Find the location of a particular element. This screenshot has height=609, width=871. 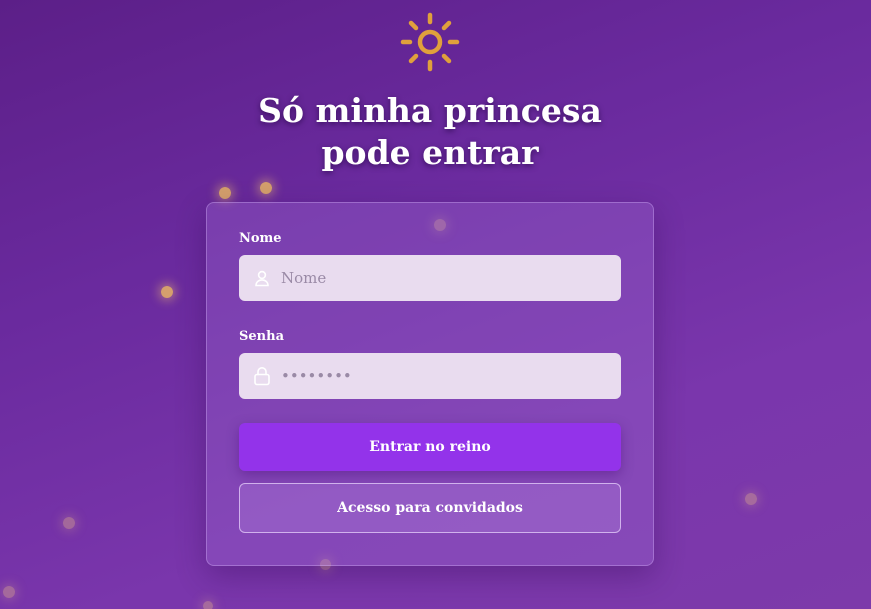

page-title: Só minha princesa pode entrar is located at coordinates (430, 131).